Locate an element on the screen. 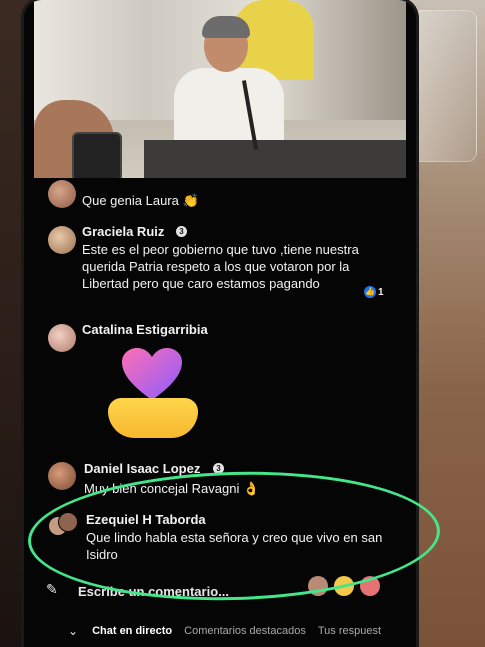 The width and height of the screenshot is (485, 647). hand-icon is located at coordinates (153, 418).